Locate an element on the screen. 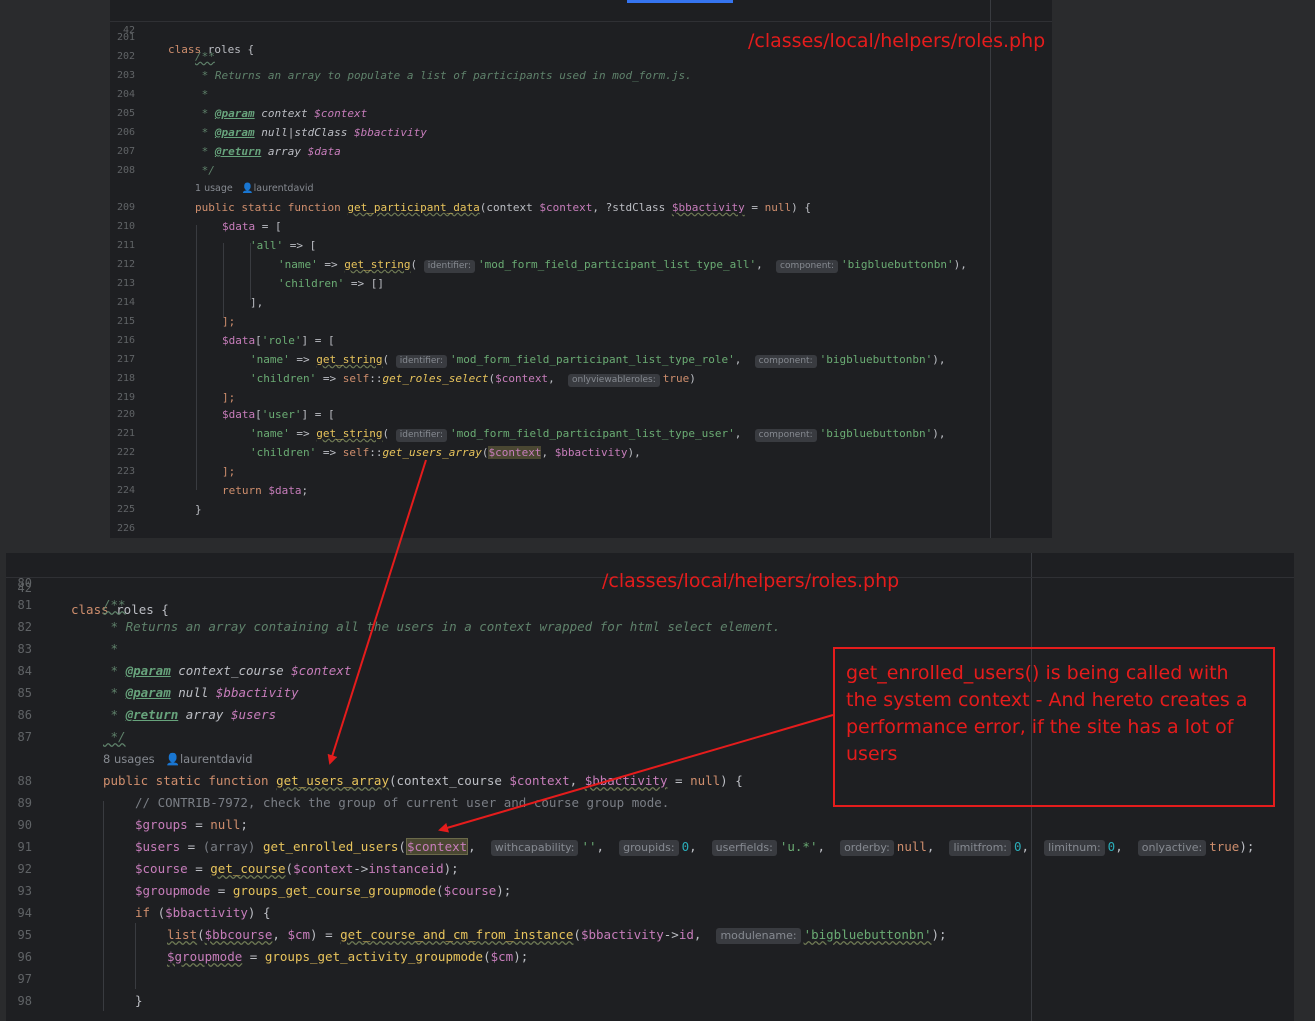  arrow-to-method-definition is located at coordinates (377, 612).